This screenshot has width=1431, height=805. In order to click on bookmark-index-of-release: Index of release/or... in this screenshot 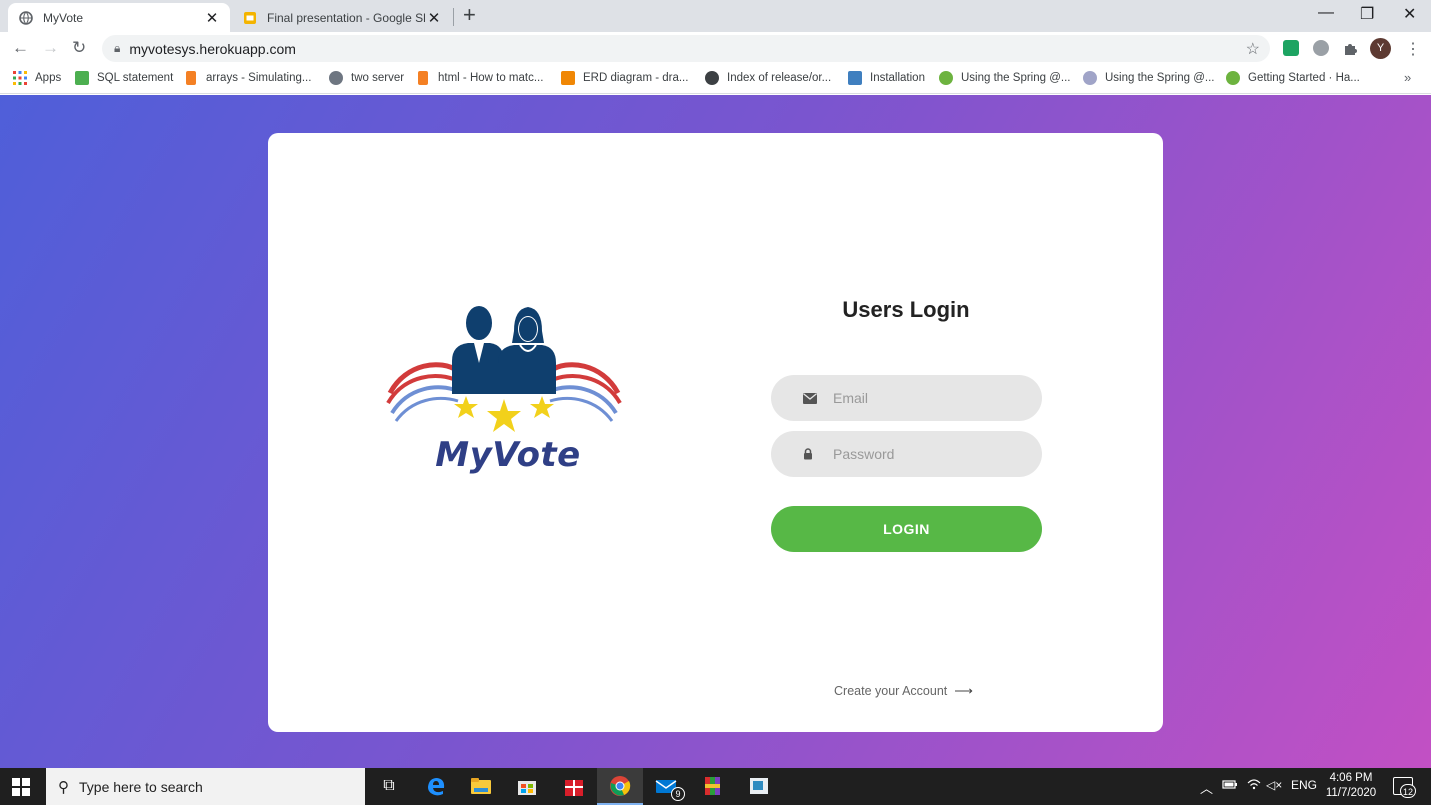, I will do `click(768, 78)`.